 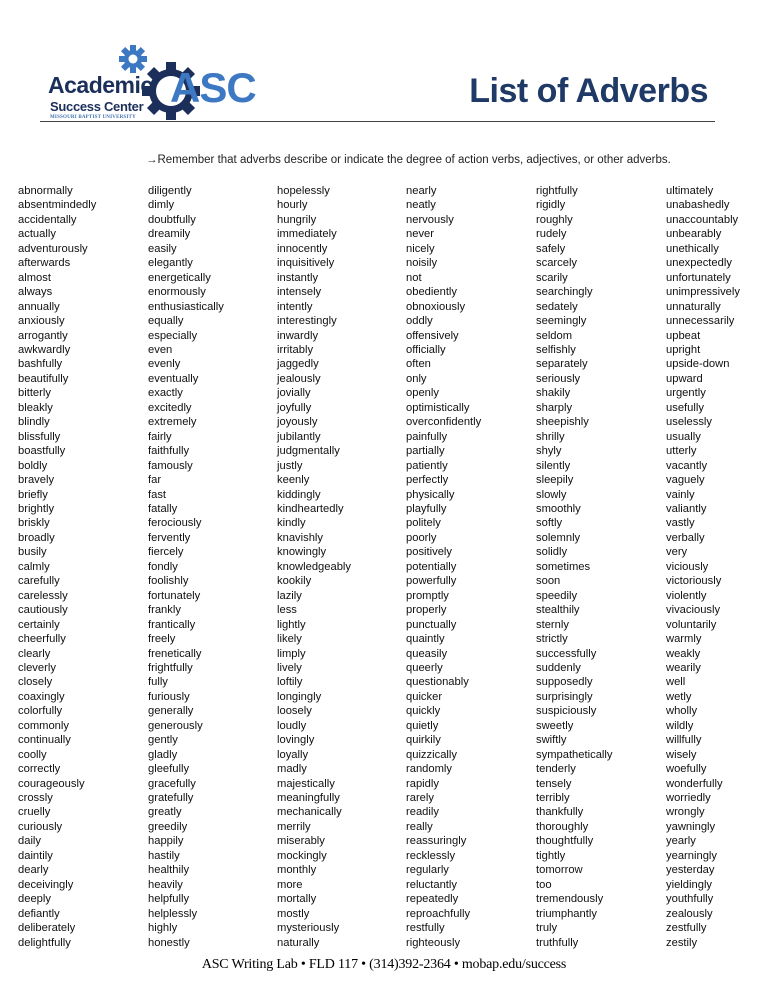 What do you see at coordinates (432, 335) in the screenshot?
I see `adverb-item: offensively` at bounding box center [432, 335].